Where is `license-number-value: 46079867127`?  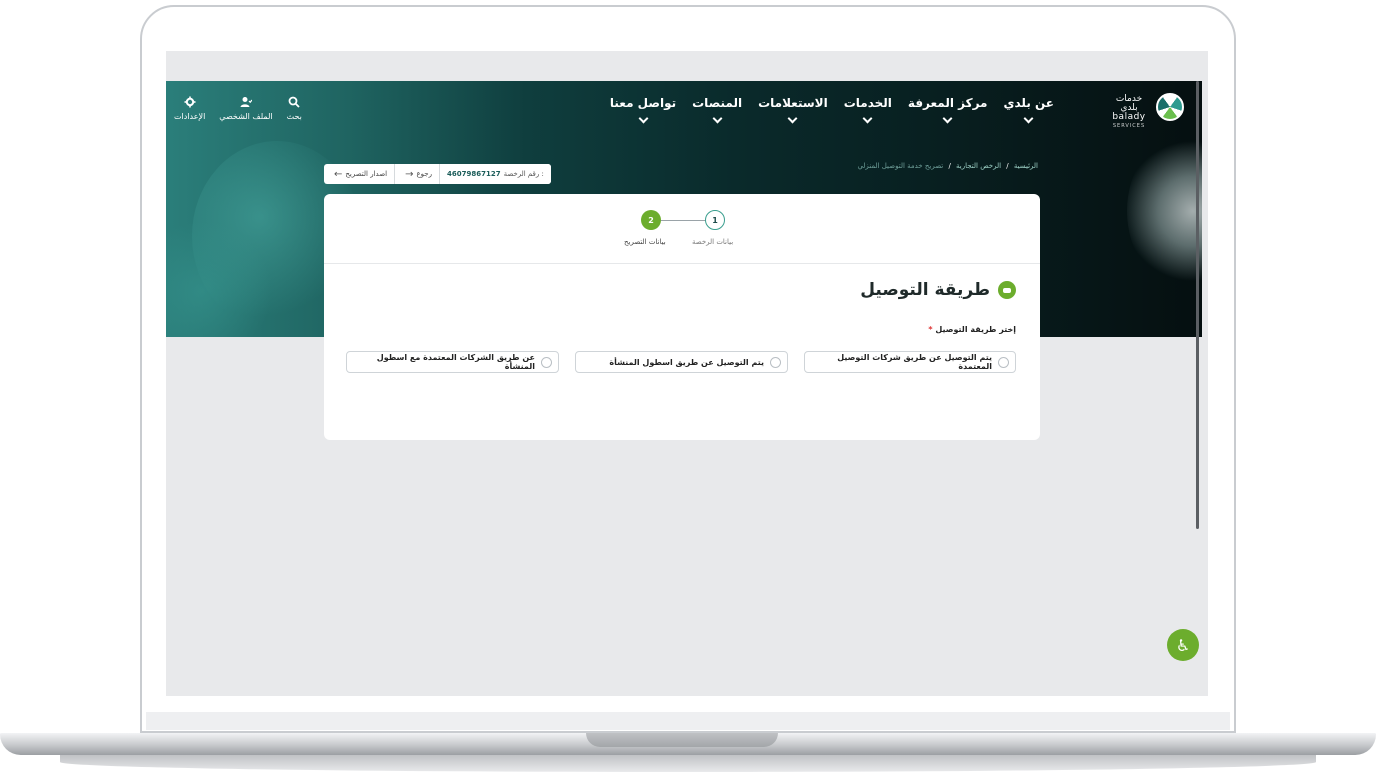
license-number-value: 46079867127 is located at coordinates (474, 174).